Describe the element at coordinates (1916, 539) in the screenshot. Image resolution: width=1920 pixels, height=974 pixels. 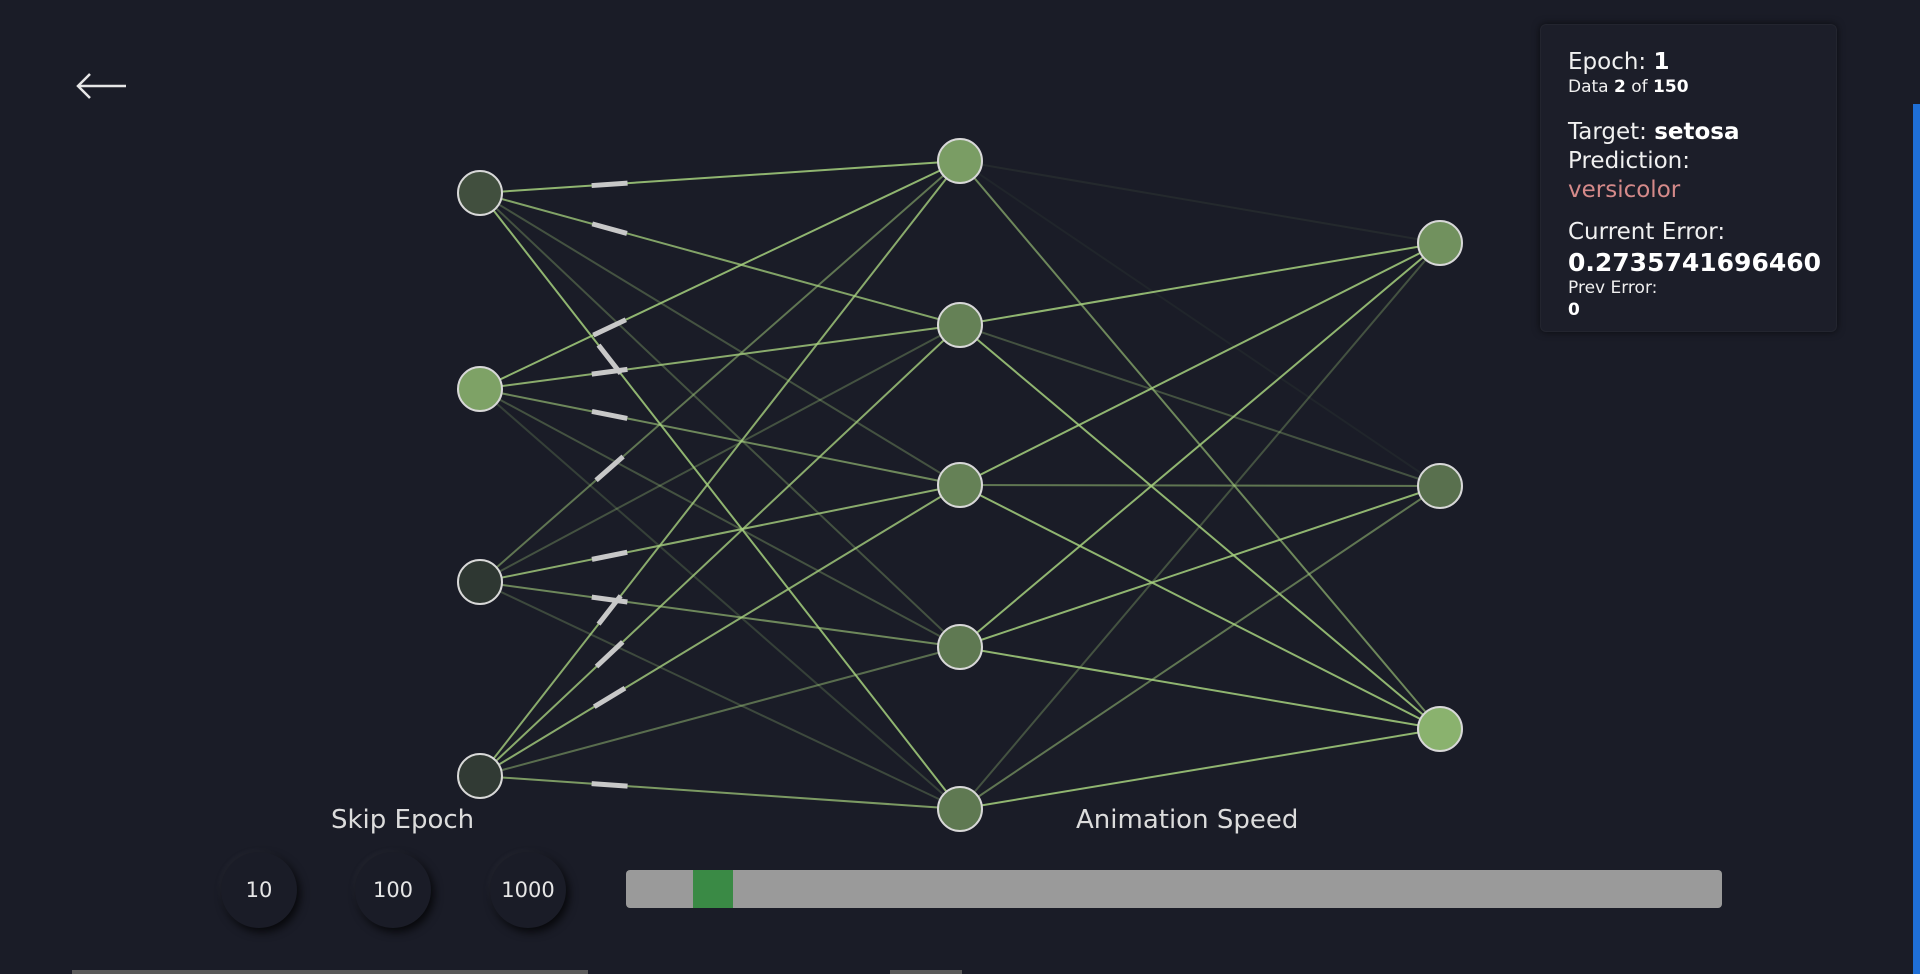
I see `page-scrollbar` at that location.